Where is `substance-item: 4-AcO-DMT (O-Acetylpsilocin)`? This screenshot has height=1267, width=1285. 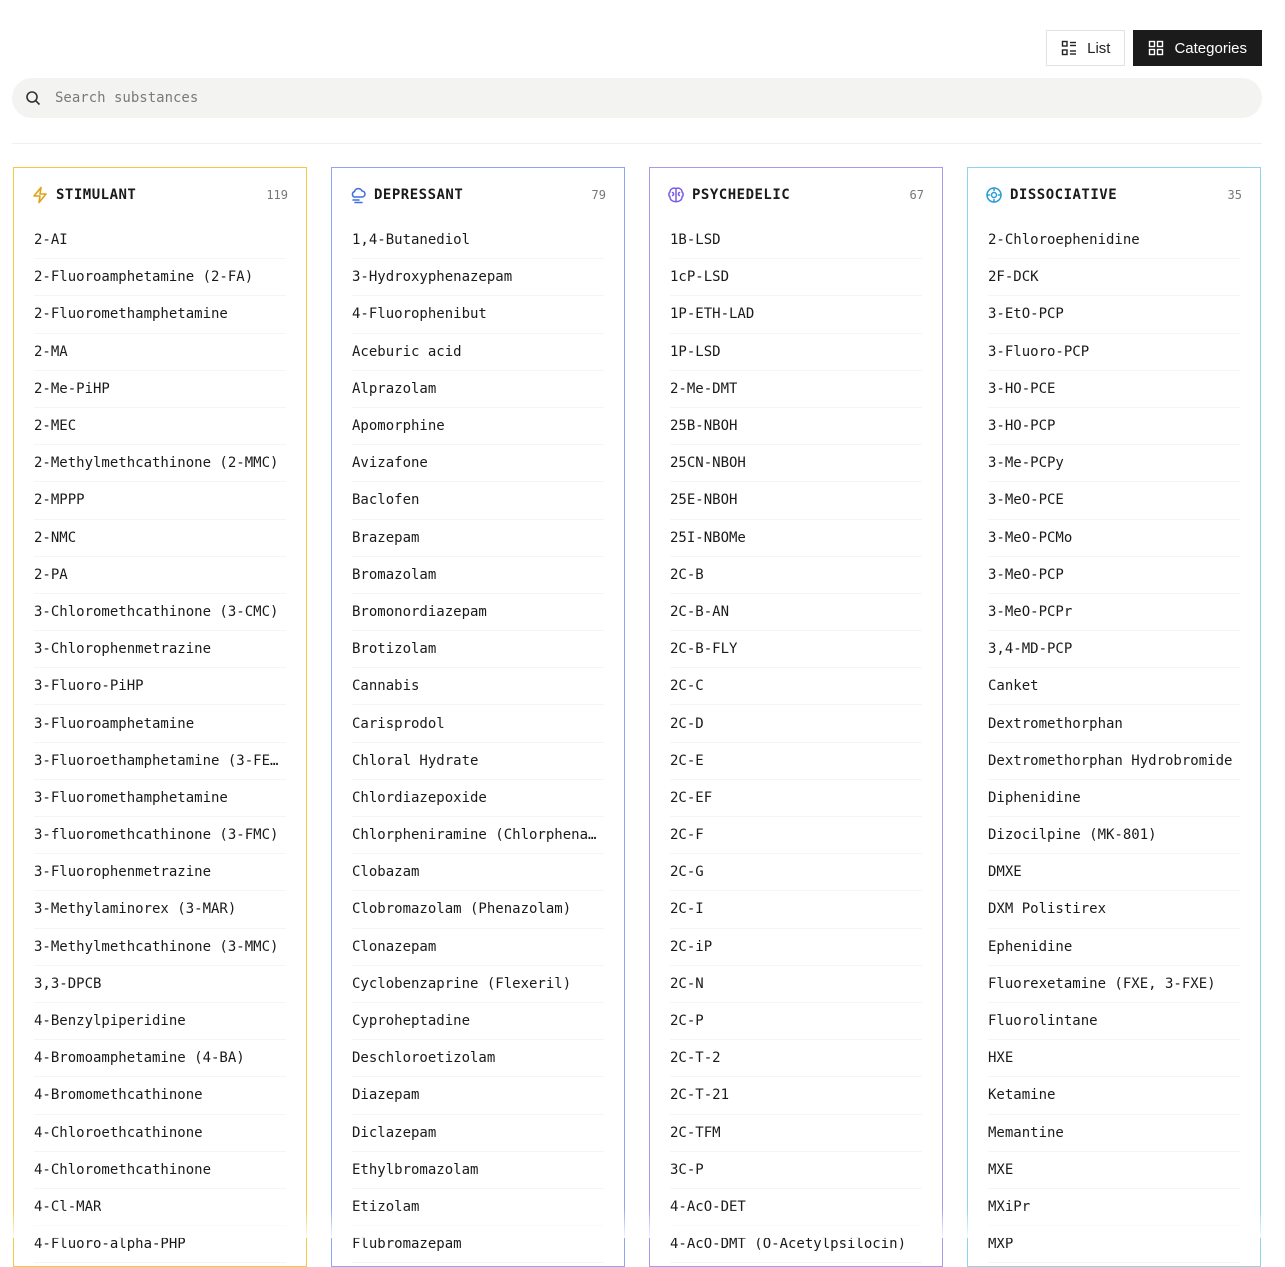
substance-item: 4-AcO-DMT (O-Acetylpsilocin) is located at coordinates (796, 1245).